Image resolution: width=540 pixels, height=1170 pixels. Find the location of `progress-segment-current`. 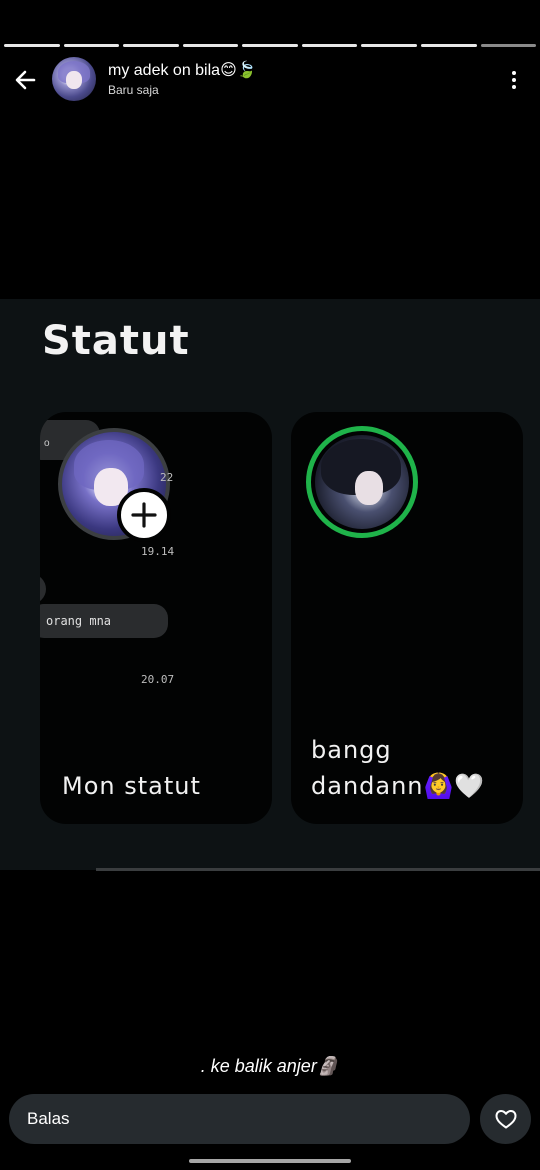

progress-segment-current is located at coordinates (508, 45).